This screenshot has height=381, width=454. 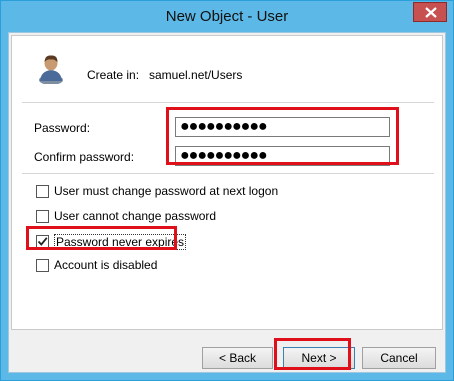 I want to click on cancel-button: Cancel, so click(x=399, y=358).